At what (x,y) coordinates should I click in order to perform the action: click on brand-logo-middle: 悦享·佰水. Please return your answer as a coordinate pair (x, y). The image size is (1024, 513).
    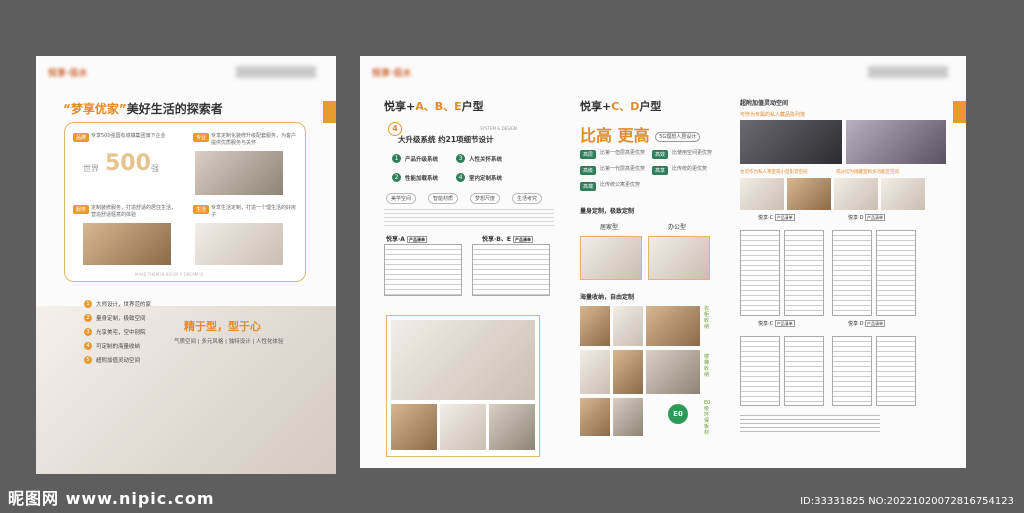
    Looking at the image, I should click on (392, 74).